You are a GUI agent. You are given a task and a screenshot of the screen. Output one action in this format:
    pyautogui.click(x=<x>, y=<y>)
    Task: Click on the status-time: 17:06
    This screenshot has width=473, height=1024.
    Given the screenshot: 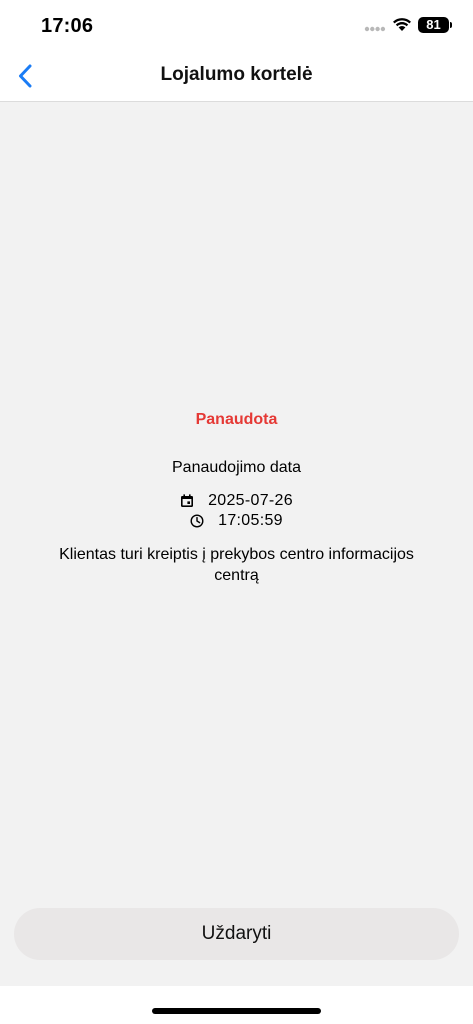 What is the action you would take?
    pyautogui.click(x=67, y=26)
    